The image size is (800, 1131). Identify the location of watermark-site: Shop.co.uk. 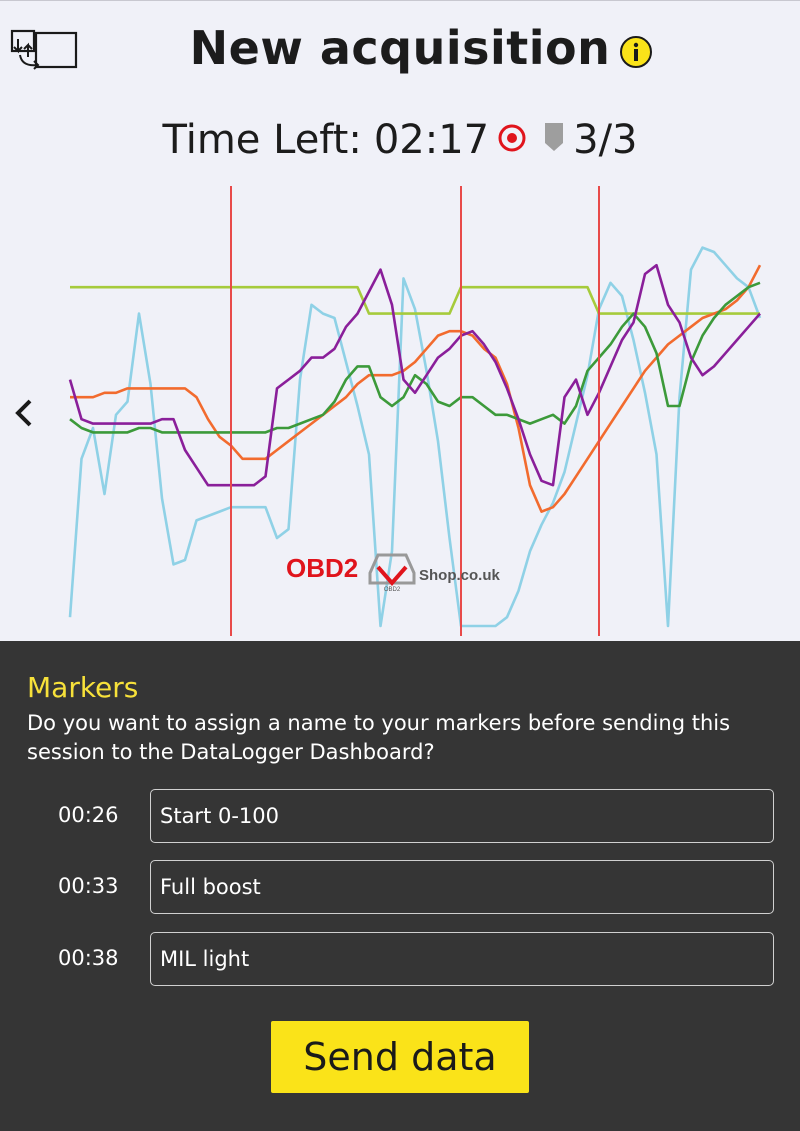
(459, 575).